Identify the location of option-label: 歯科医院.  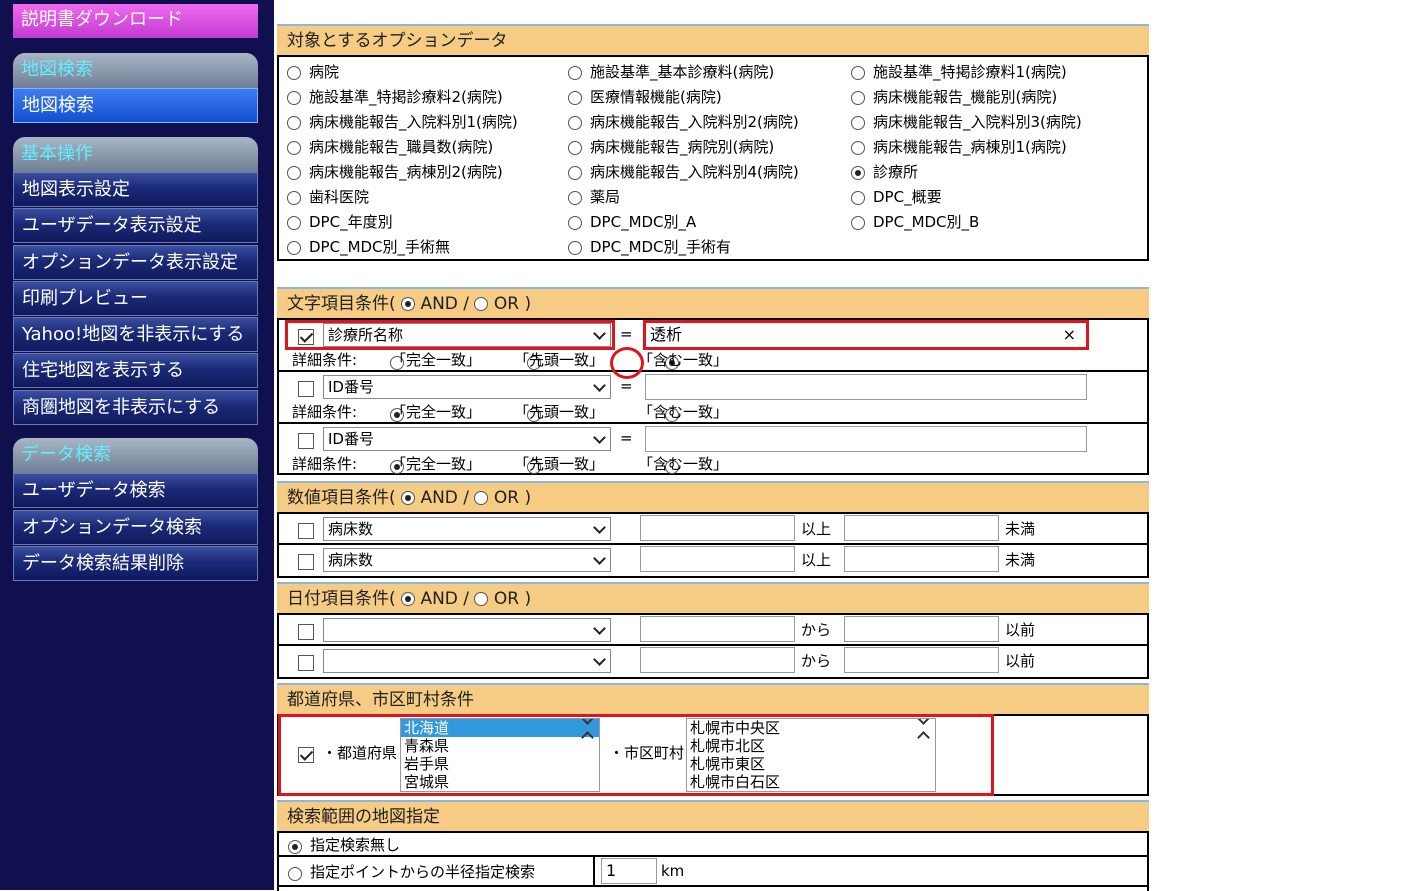
(339, 197).